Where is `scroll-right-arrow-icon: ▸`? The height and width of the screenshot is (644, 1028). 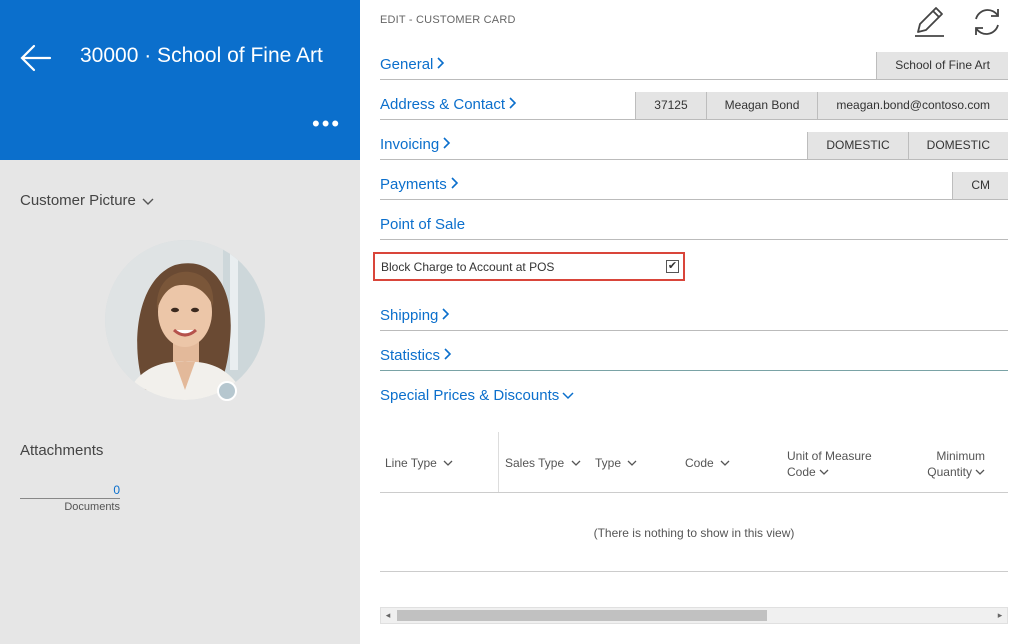
scroll-right-arrow-icon: ▸ is located at coordinates (1000, 615).